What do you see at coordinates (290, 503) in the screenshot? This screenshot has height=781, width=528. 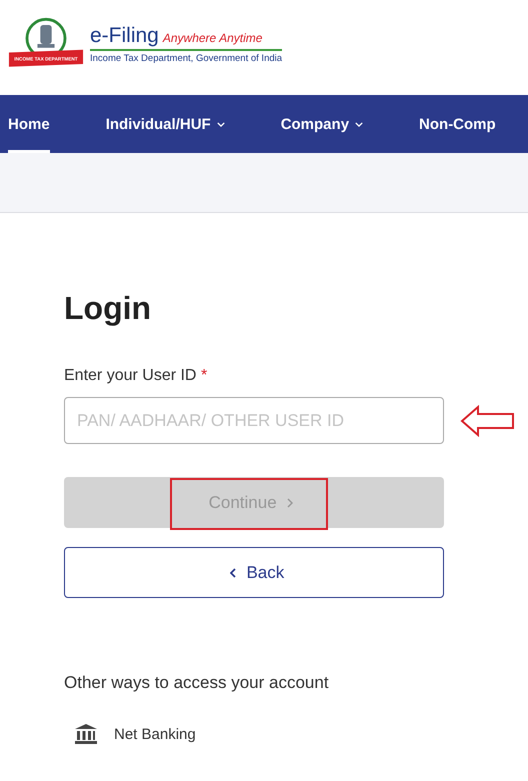 I see `chevron-right-icon` at bounding box center [290, 503].